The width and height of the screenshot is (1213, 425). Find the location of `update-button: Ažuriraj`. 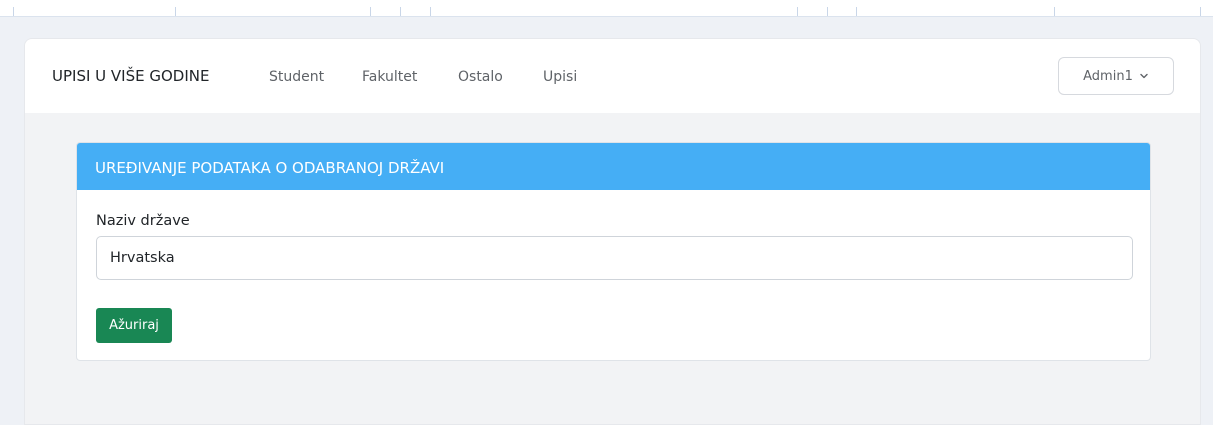

update-button: Ažuriraj is located at coordinates (134, 325).